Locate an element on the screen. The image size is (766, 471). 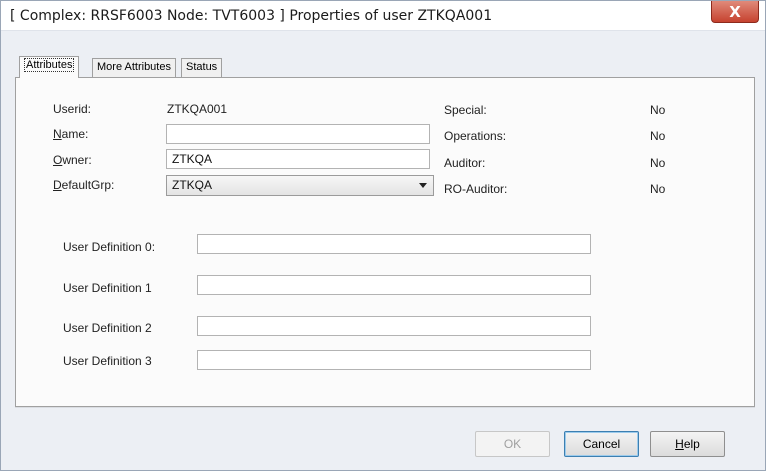
flag-operations-value: No is located at coordinates (658, 136).